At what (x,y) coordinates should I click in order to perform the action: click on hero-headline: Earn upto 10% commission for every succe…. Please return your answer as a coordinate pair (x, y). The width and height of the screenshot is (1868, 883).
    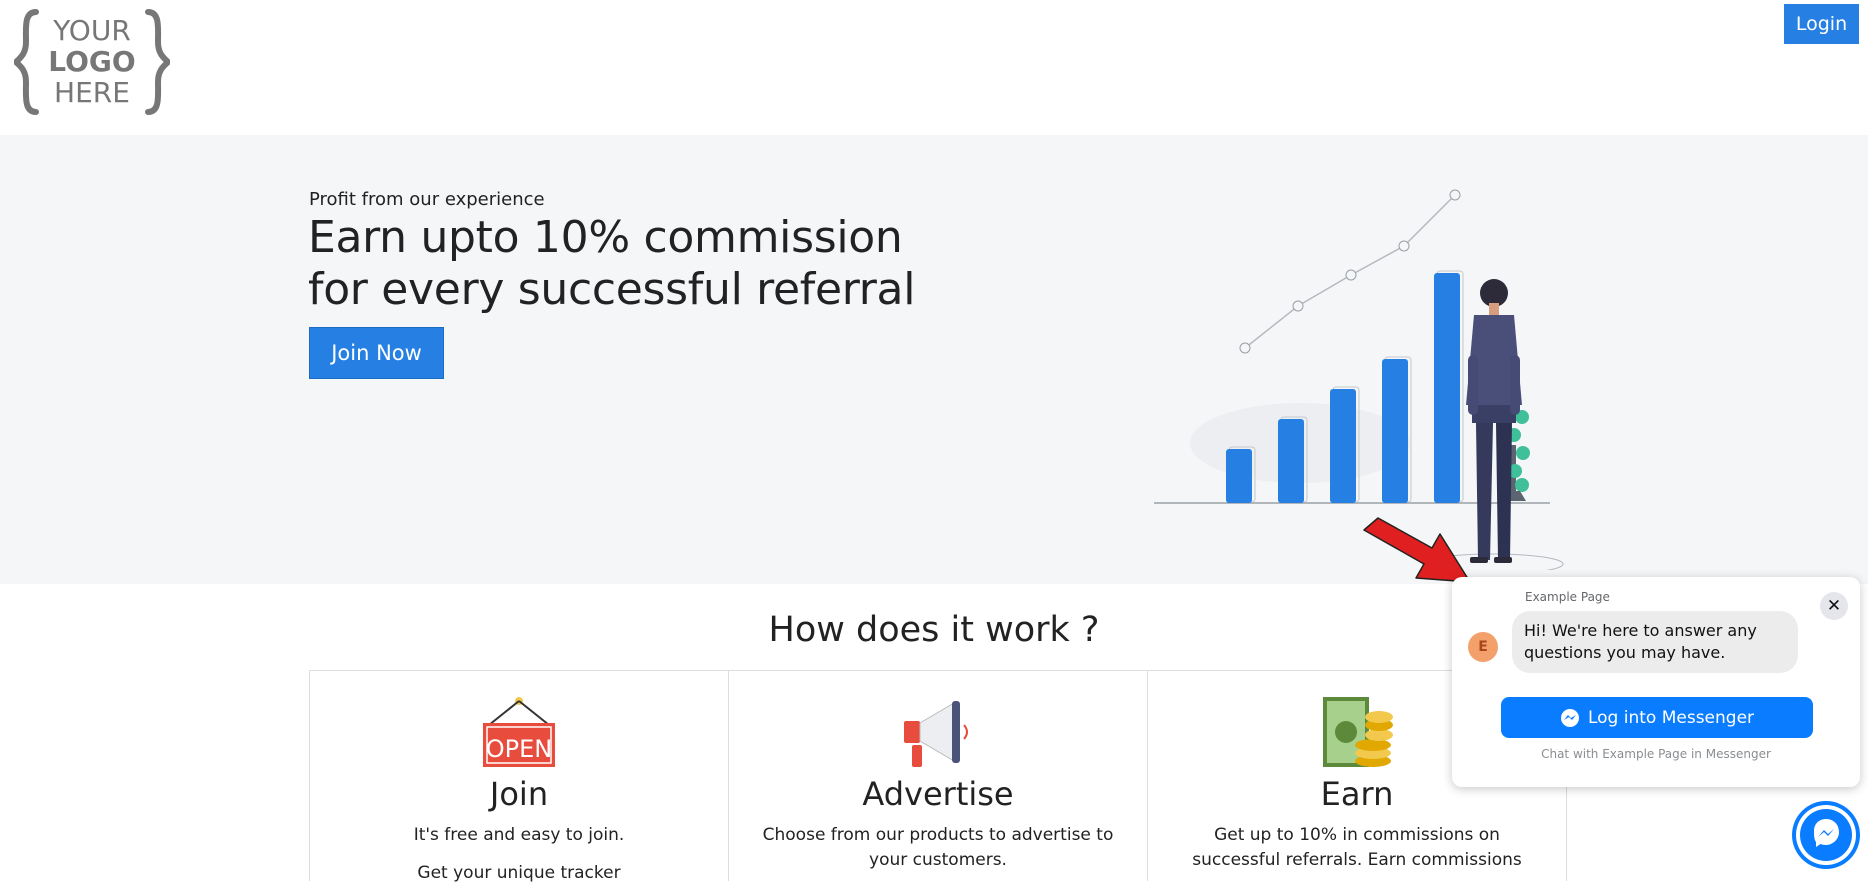
    Looking at the image, I should click on (658, 264).